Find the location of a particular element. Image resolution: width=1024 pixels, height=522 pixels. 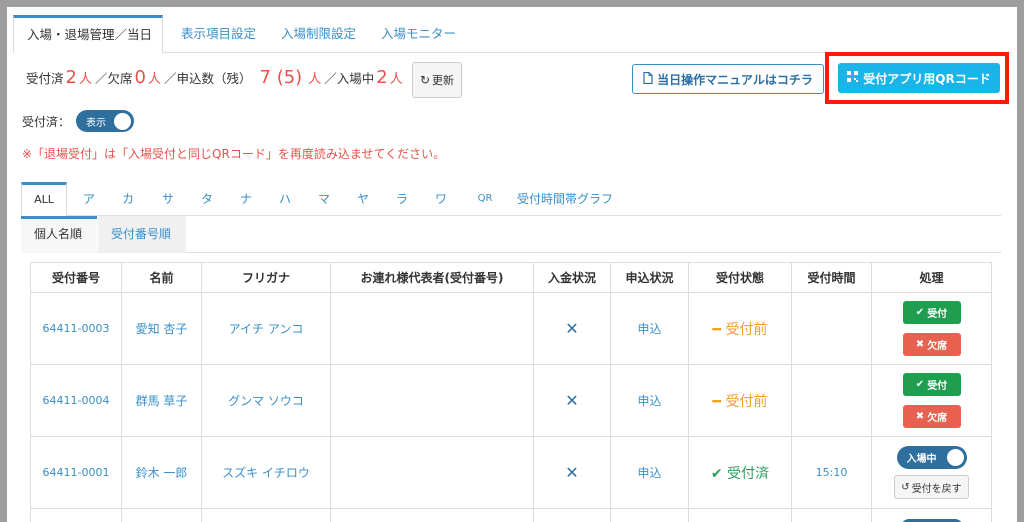

top-tab-bar: 入場・退場管理／当日 表示項目設定 入場制限設定 入場モニター is located at coordinates (512, 34).